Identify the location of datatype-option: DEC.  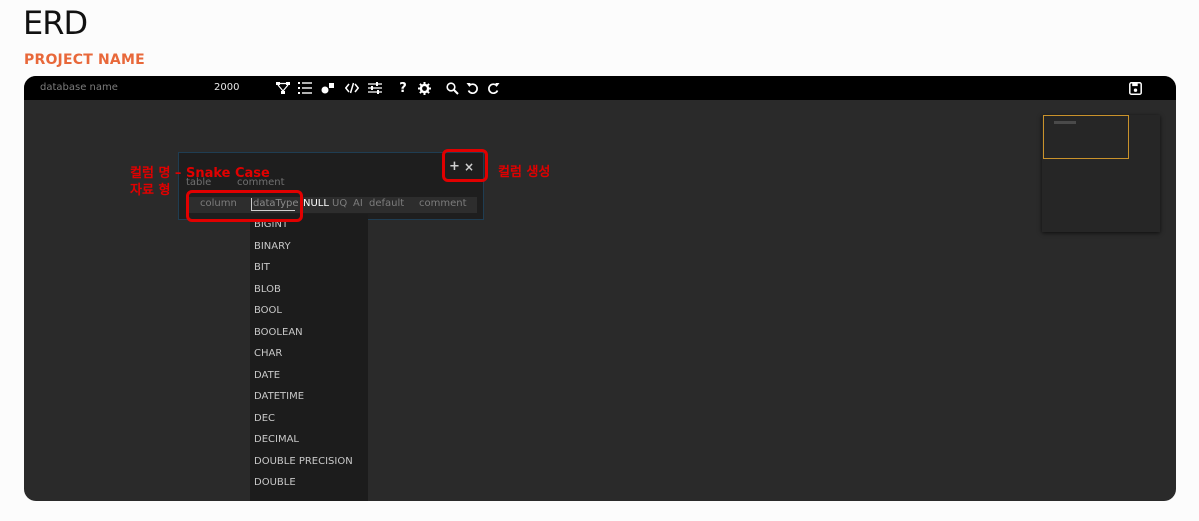
(309, 419).